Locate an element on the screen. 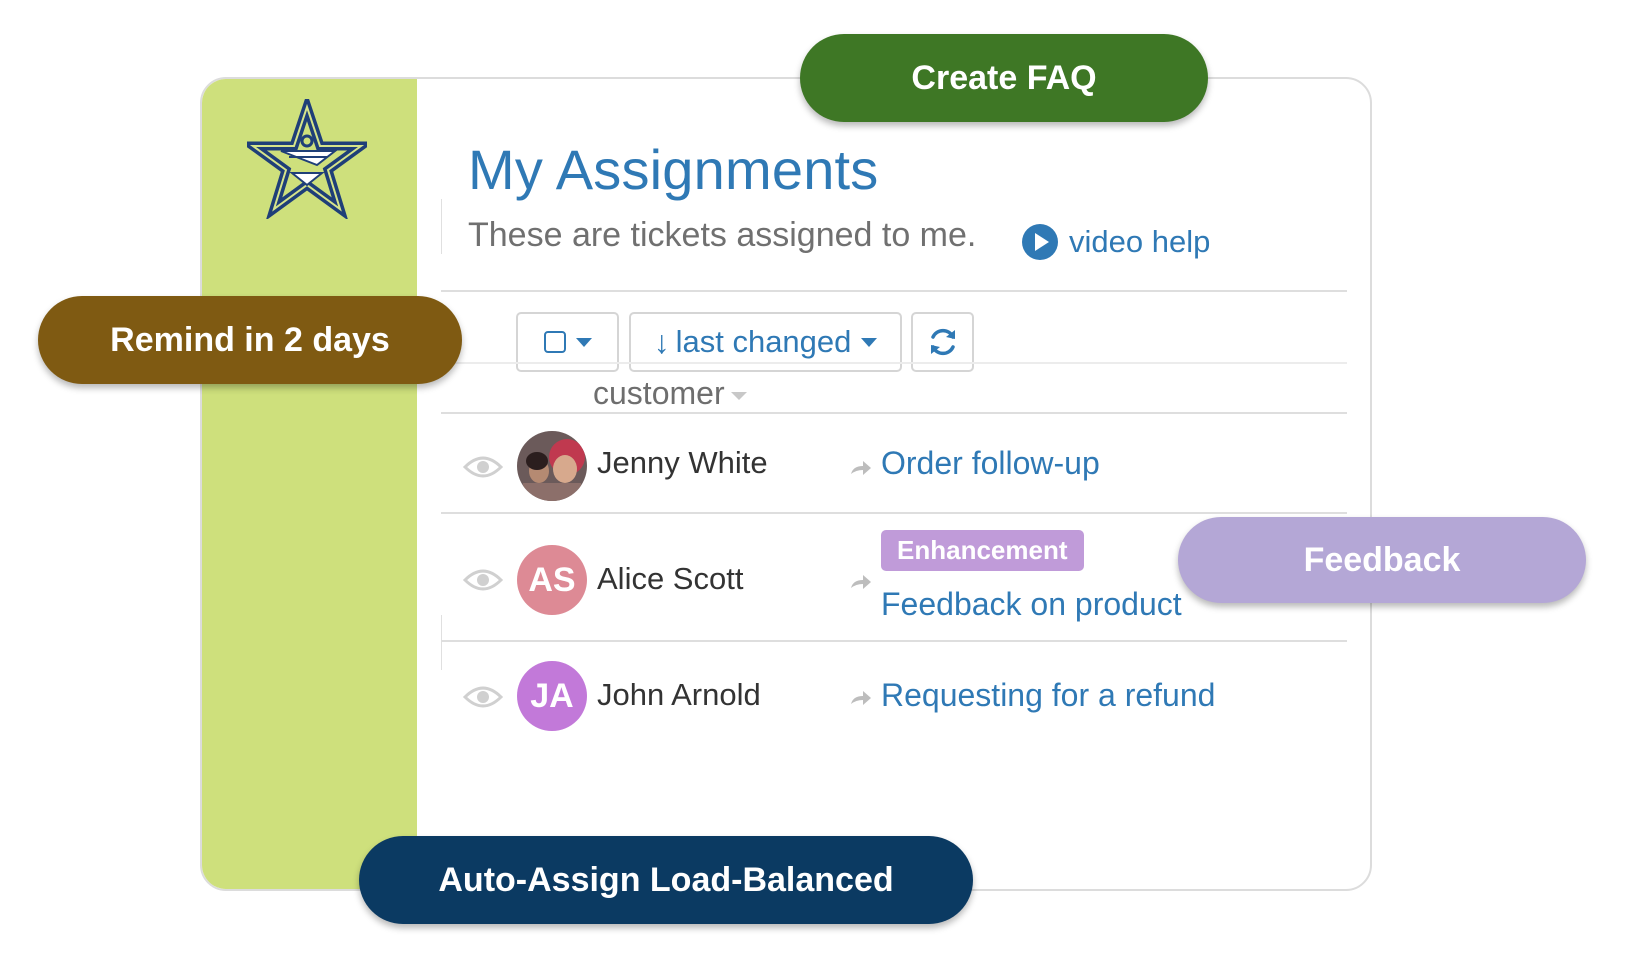 This screenshot has width=1642, height=968. video-help-label: video help is located at coordinates (1140, 241).